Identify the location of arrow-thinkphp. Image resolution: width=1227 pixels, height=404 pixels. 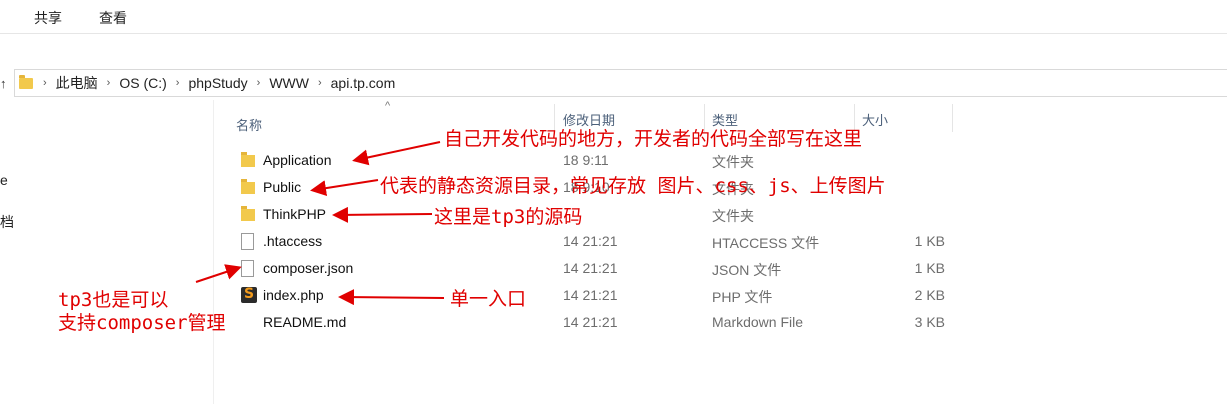
(382, 214).